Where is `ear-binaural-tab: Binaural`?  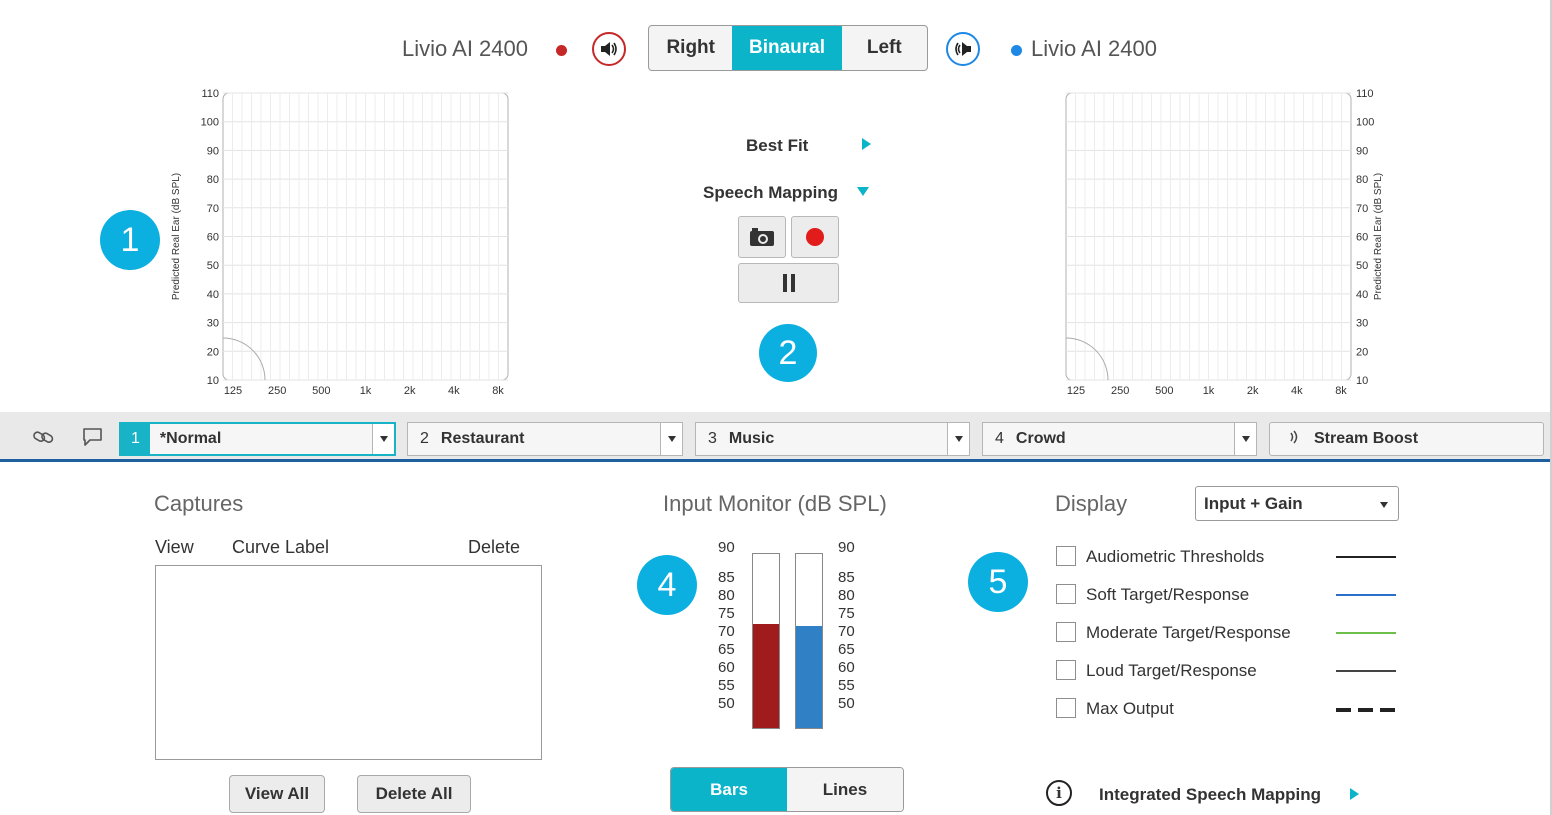 ear-binaural-tab: Binaural is located at coordinates (787, 48).